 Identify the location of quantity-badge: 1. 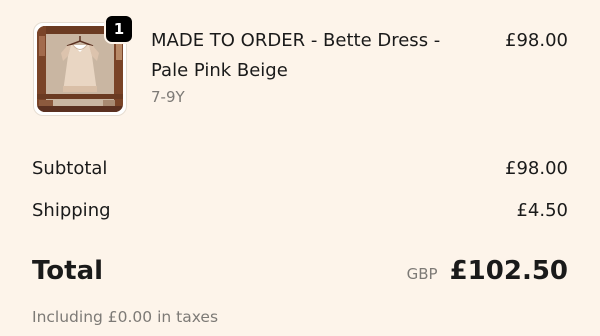
(119, 29).